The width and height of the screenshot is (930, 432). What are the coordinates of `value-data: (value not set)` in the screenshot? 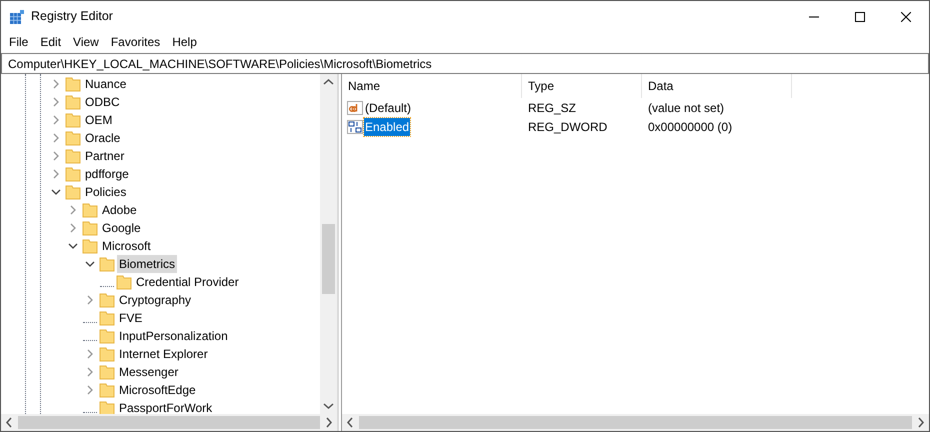 It's located at (686, 108).